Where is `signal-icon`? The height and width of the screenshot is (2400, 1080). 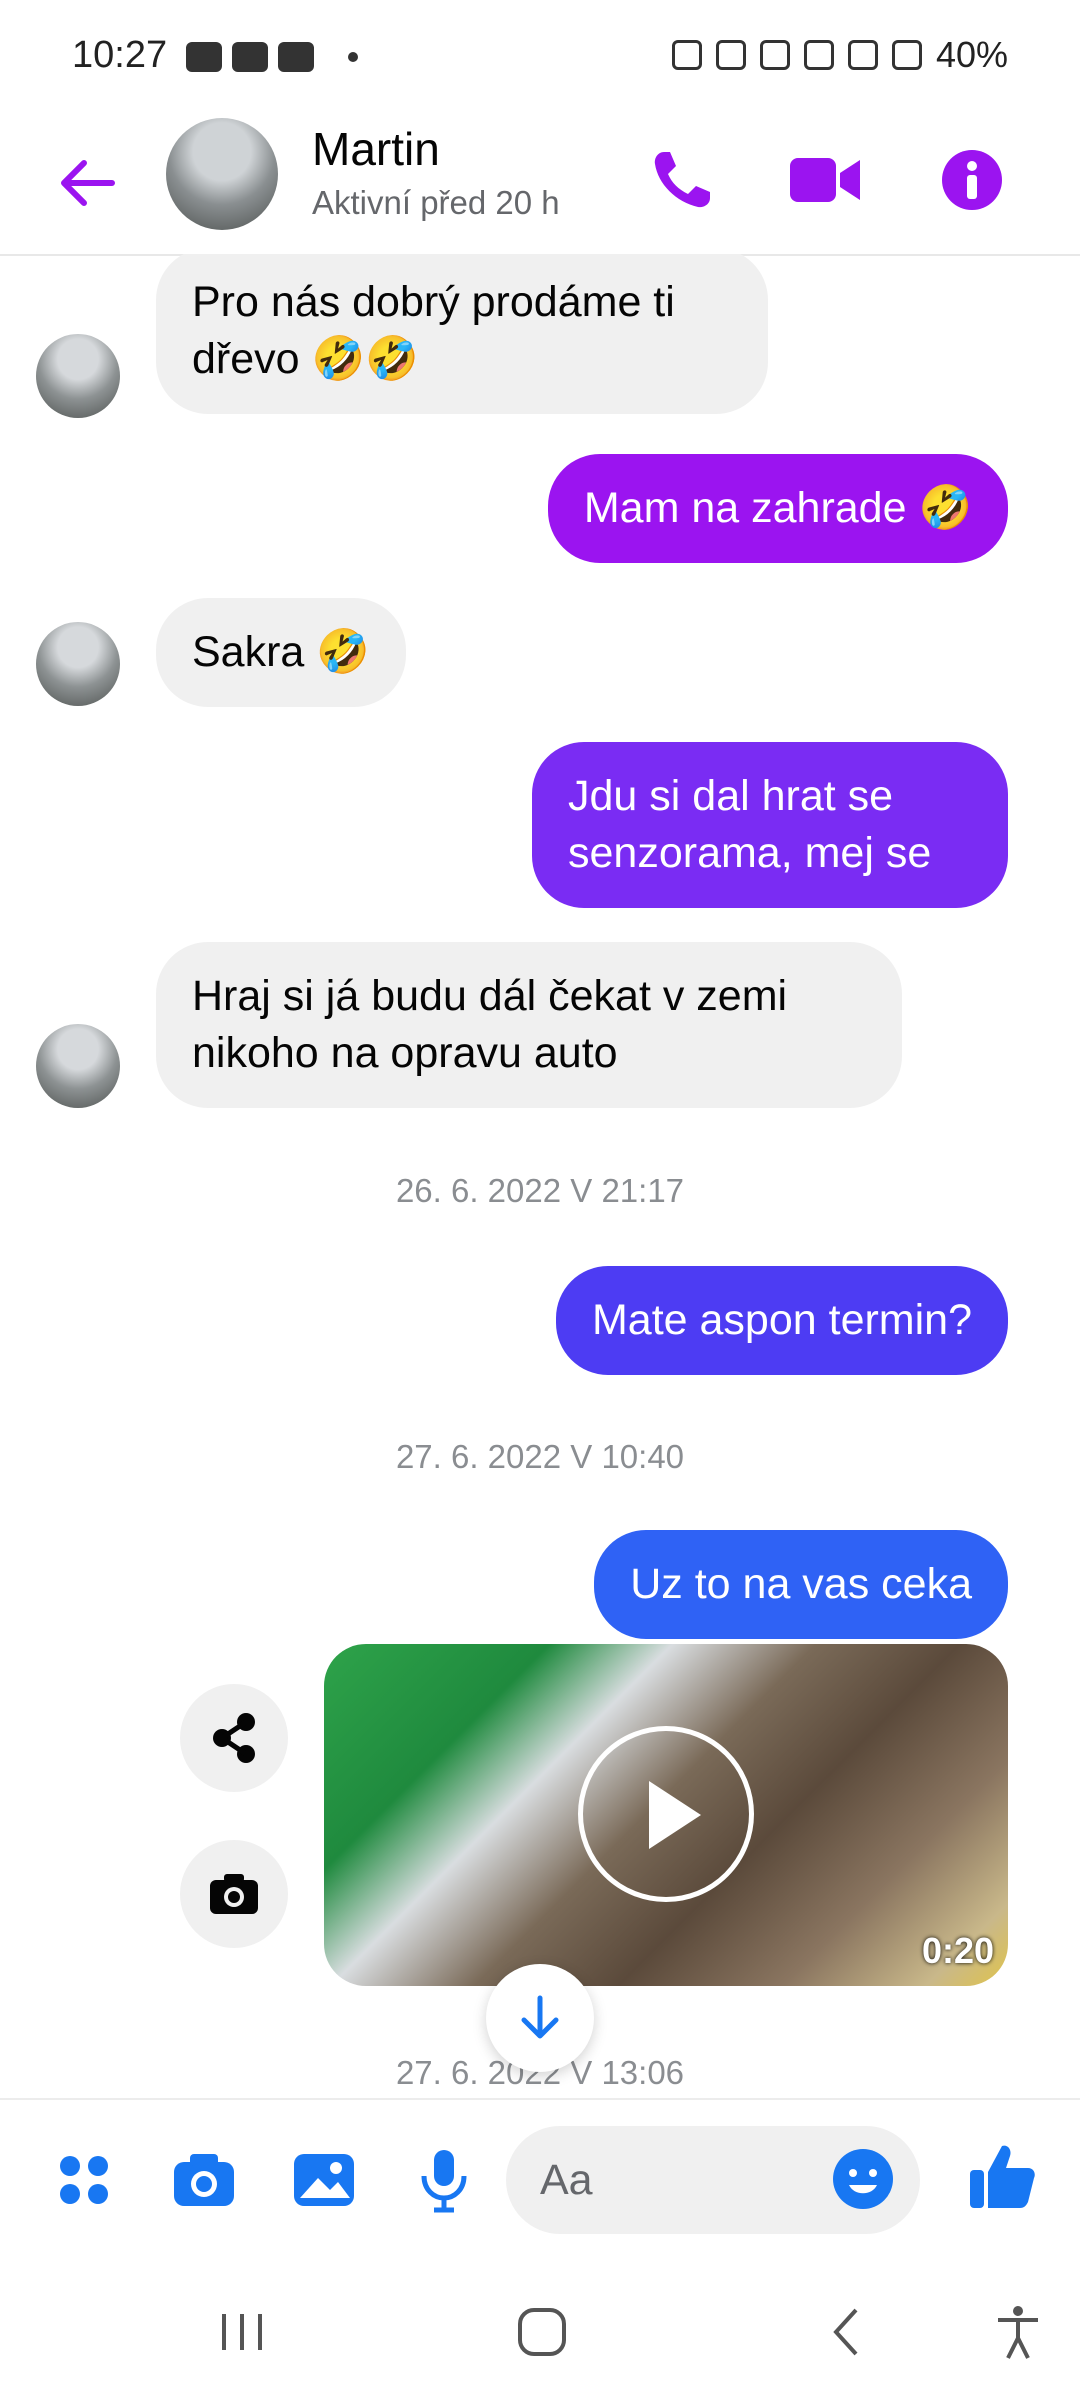
signal-icon is located at coordinates (906, 55).